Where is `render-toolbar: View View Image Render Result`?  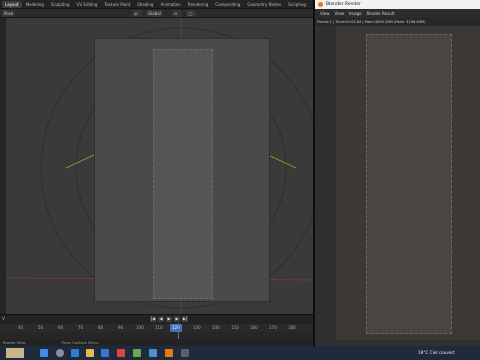
render-toolbar: View View Image Render Result is located at coordinates (397, 13).